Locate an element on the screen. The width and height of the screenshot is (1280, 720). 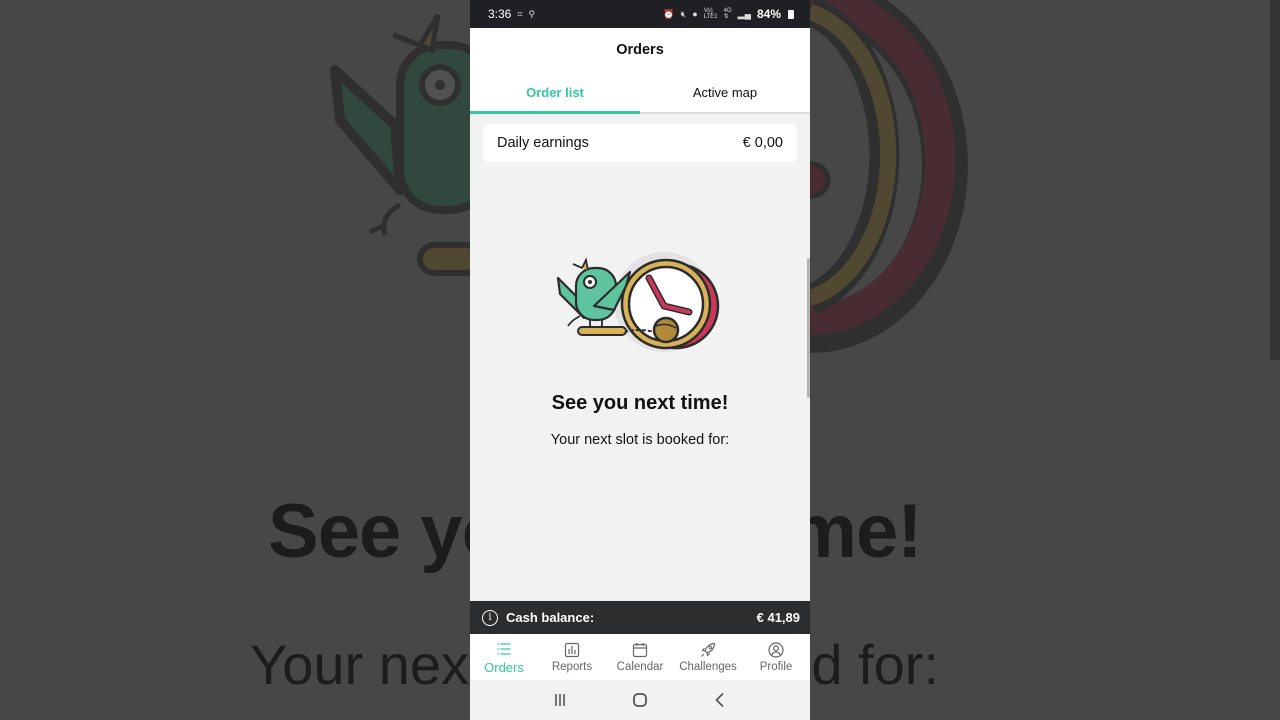
bird-clock-illustration is located at coordinates (638, 302).